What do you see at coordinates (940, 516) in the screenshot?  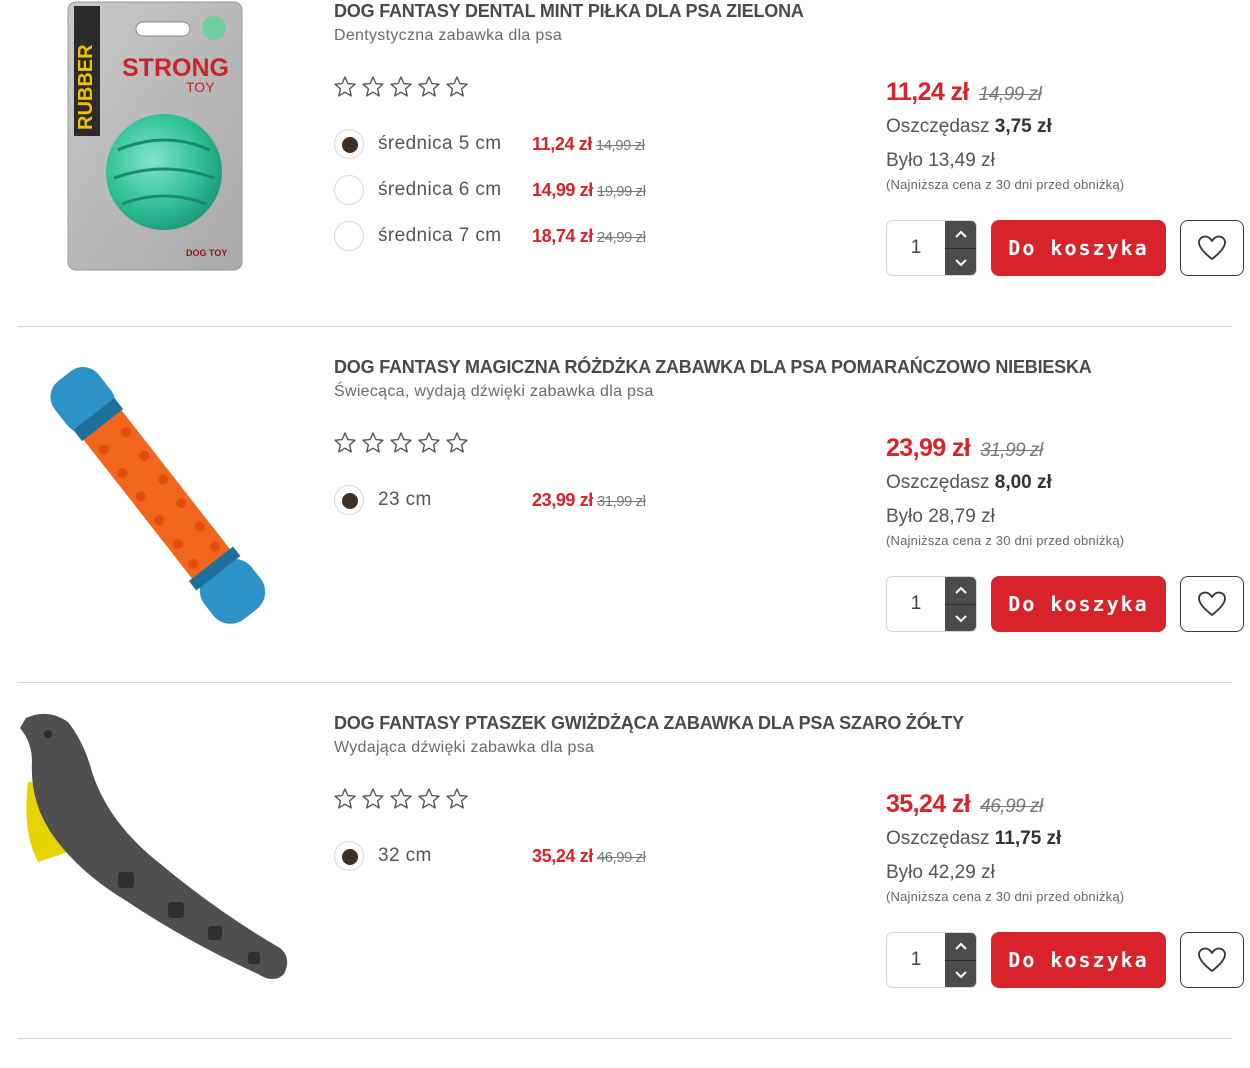 I see `previous-price: Było 28,79 zł` at bounding box center [940, 516].